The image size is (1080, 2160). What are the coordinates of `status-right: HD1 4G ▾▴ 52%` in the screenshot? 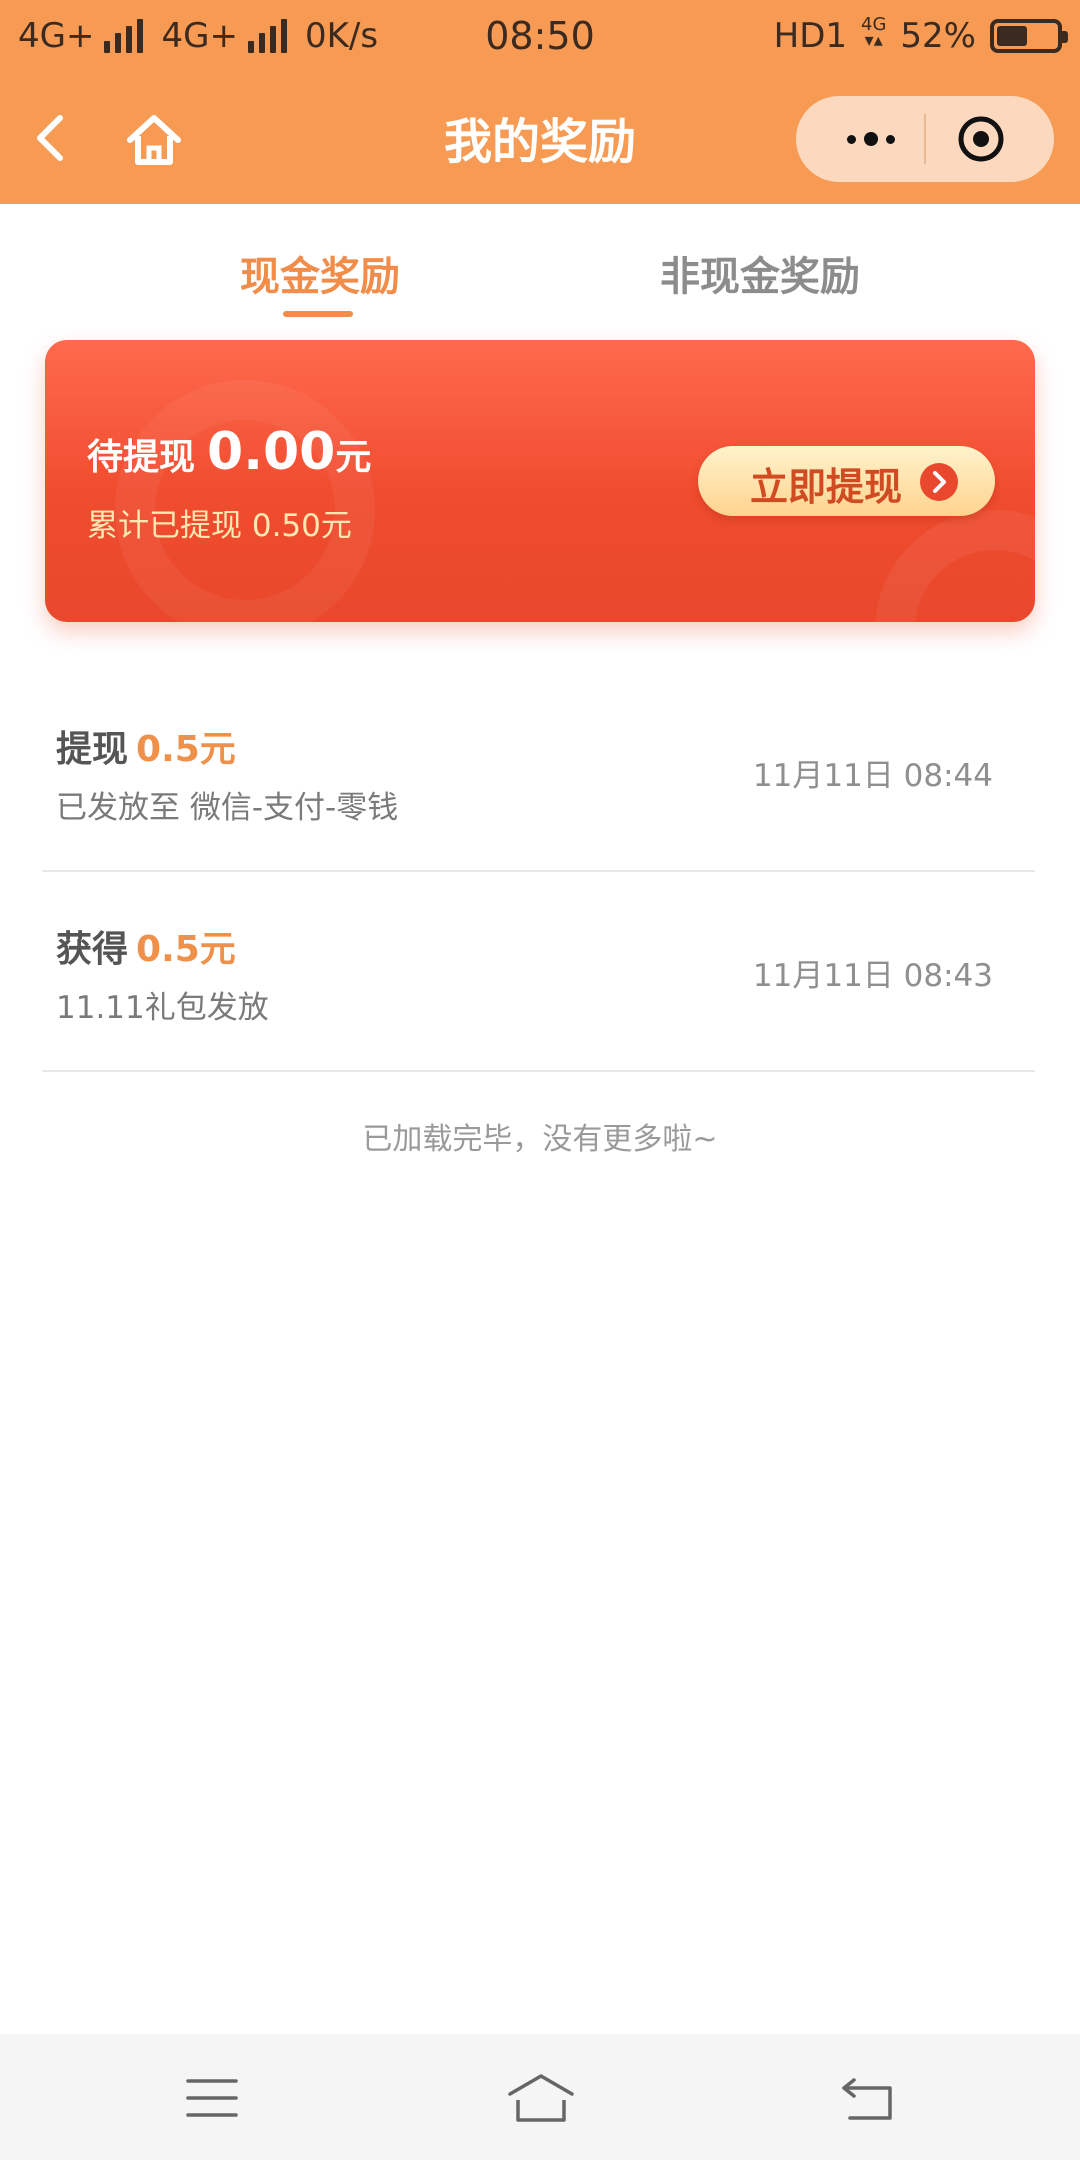 It's located at (920, 35).